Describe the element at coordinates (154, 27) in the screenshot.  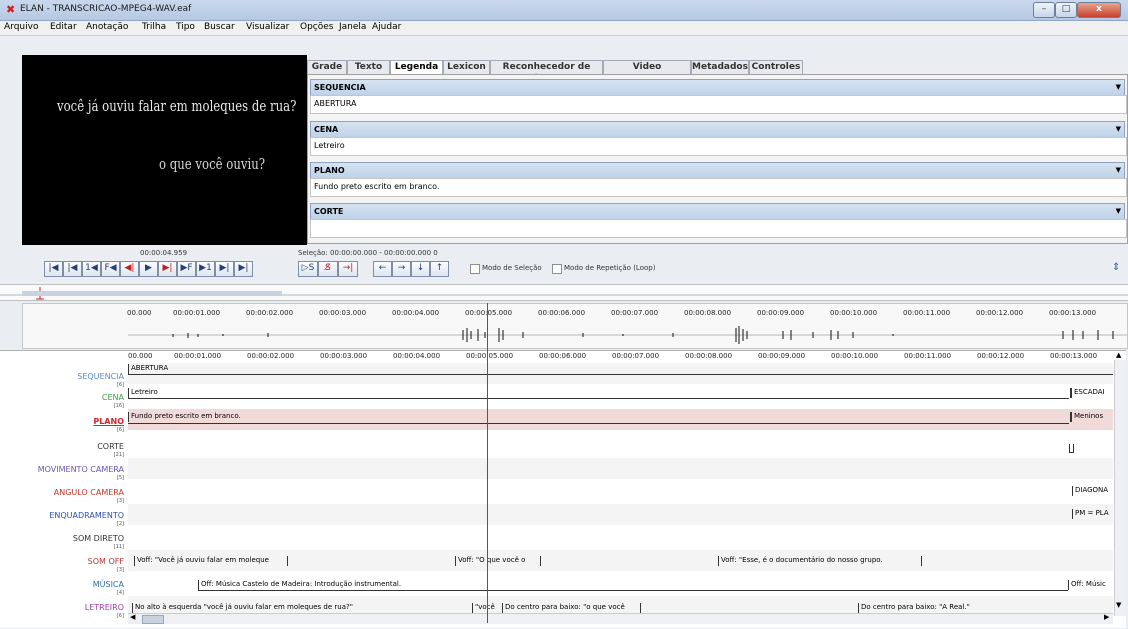
I see `menu-trilha: Trilha` at that location.